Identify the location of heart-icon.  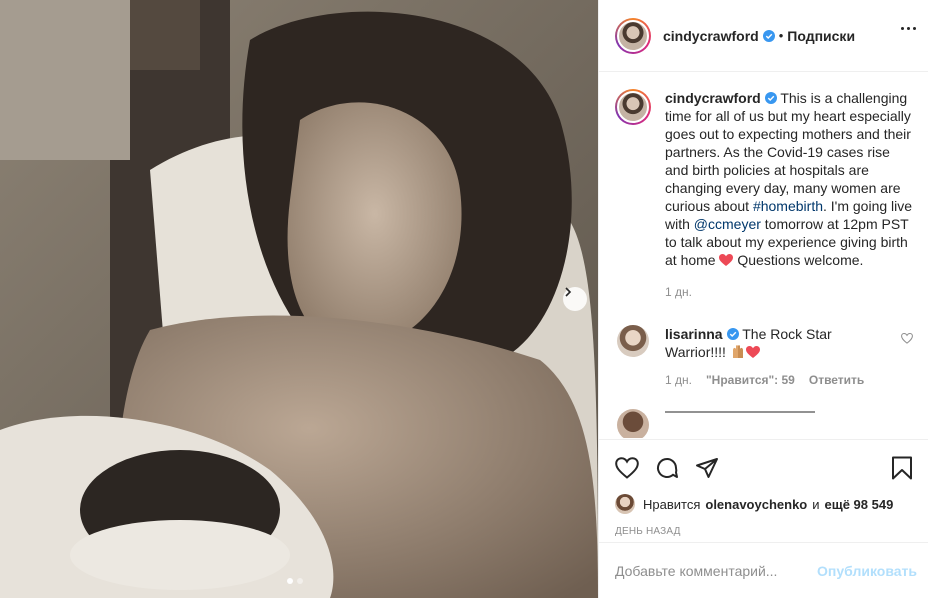
(627, 468).